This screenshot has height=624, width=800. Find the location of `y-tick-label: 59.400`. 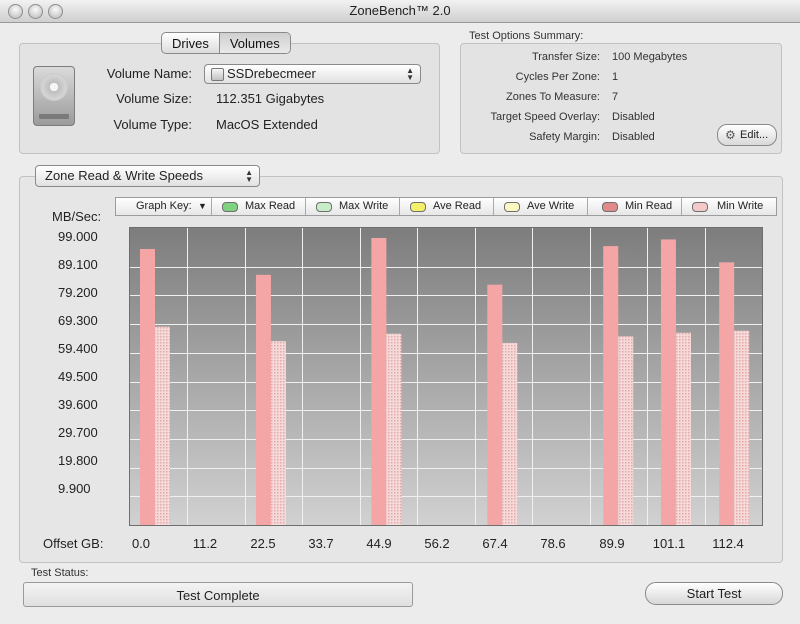

y-tick-label: 59.400 is located at coordinates (78, 348).